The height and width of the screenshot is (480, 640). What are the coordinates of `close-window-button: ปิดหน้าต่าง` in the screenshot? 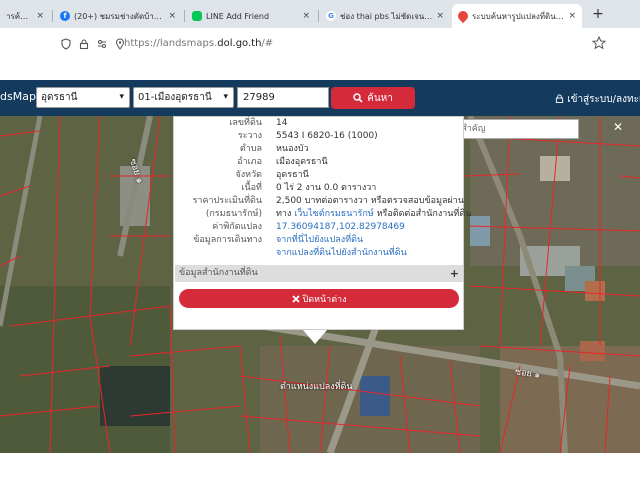 It's located at (319, 298).